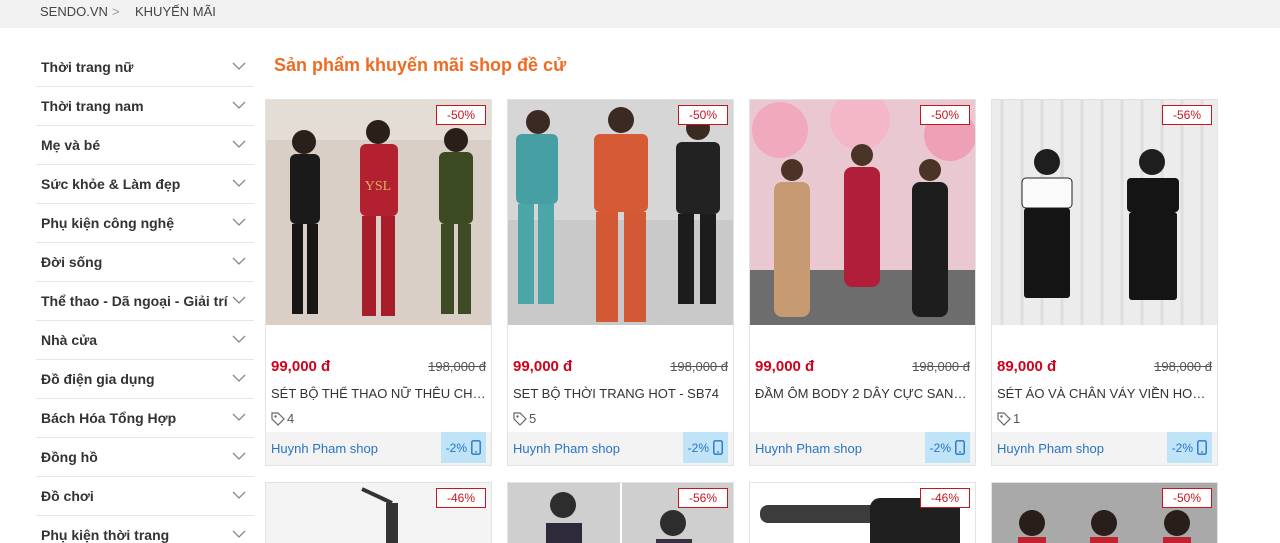 The image size is (1280, 543). What do you see at coordinates (145, 301) in the screenshot?
I see `sidebar-item-sports-outdoor: Thể thao - Dã ngoại - Giải trí` at bounding box center [145, 301].